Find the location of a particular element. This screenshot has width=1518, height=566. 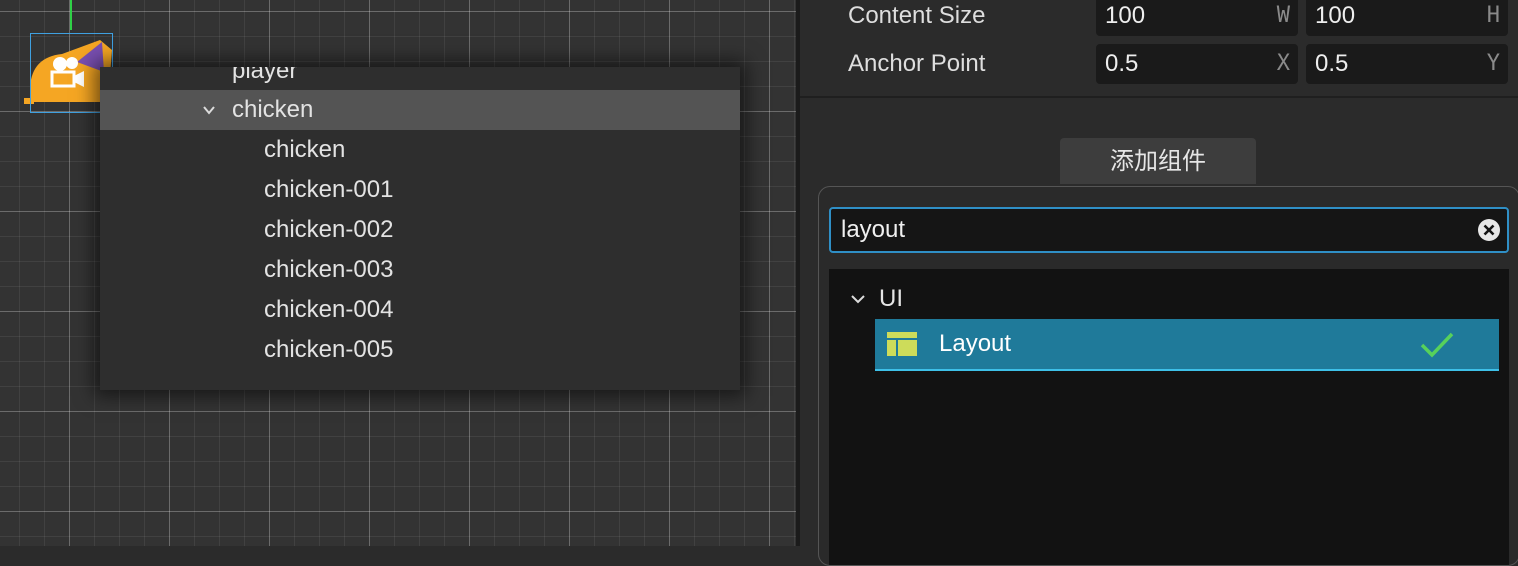

menu-item-label: chicken-003 is located at coordinates (329, 269).